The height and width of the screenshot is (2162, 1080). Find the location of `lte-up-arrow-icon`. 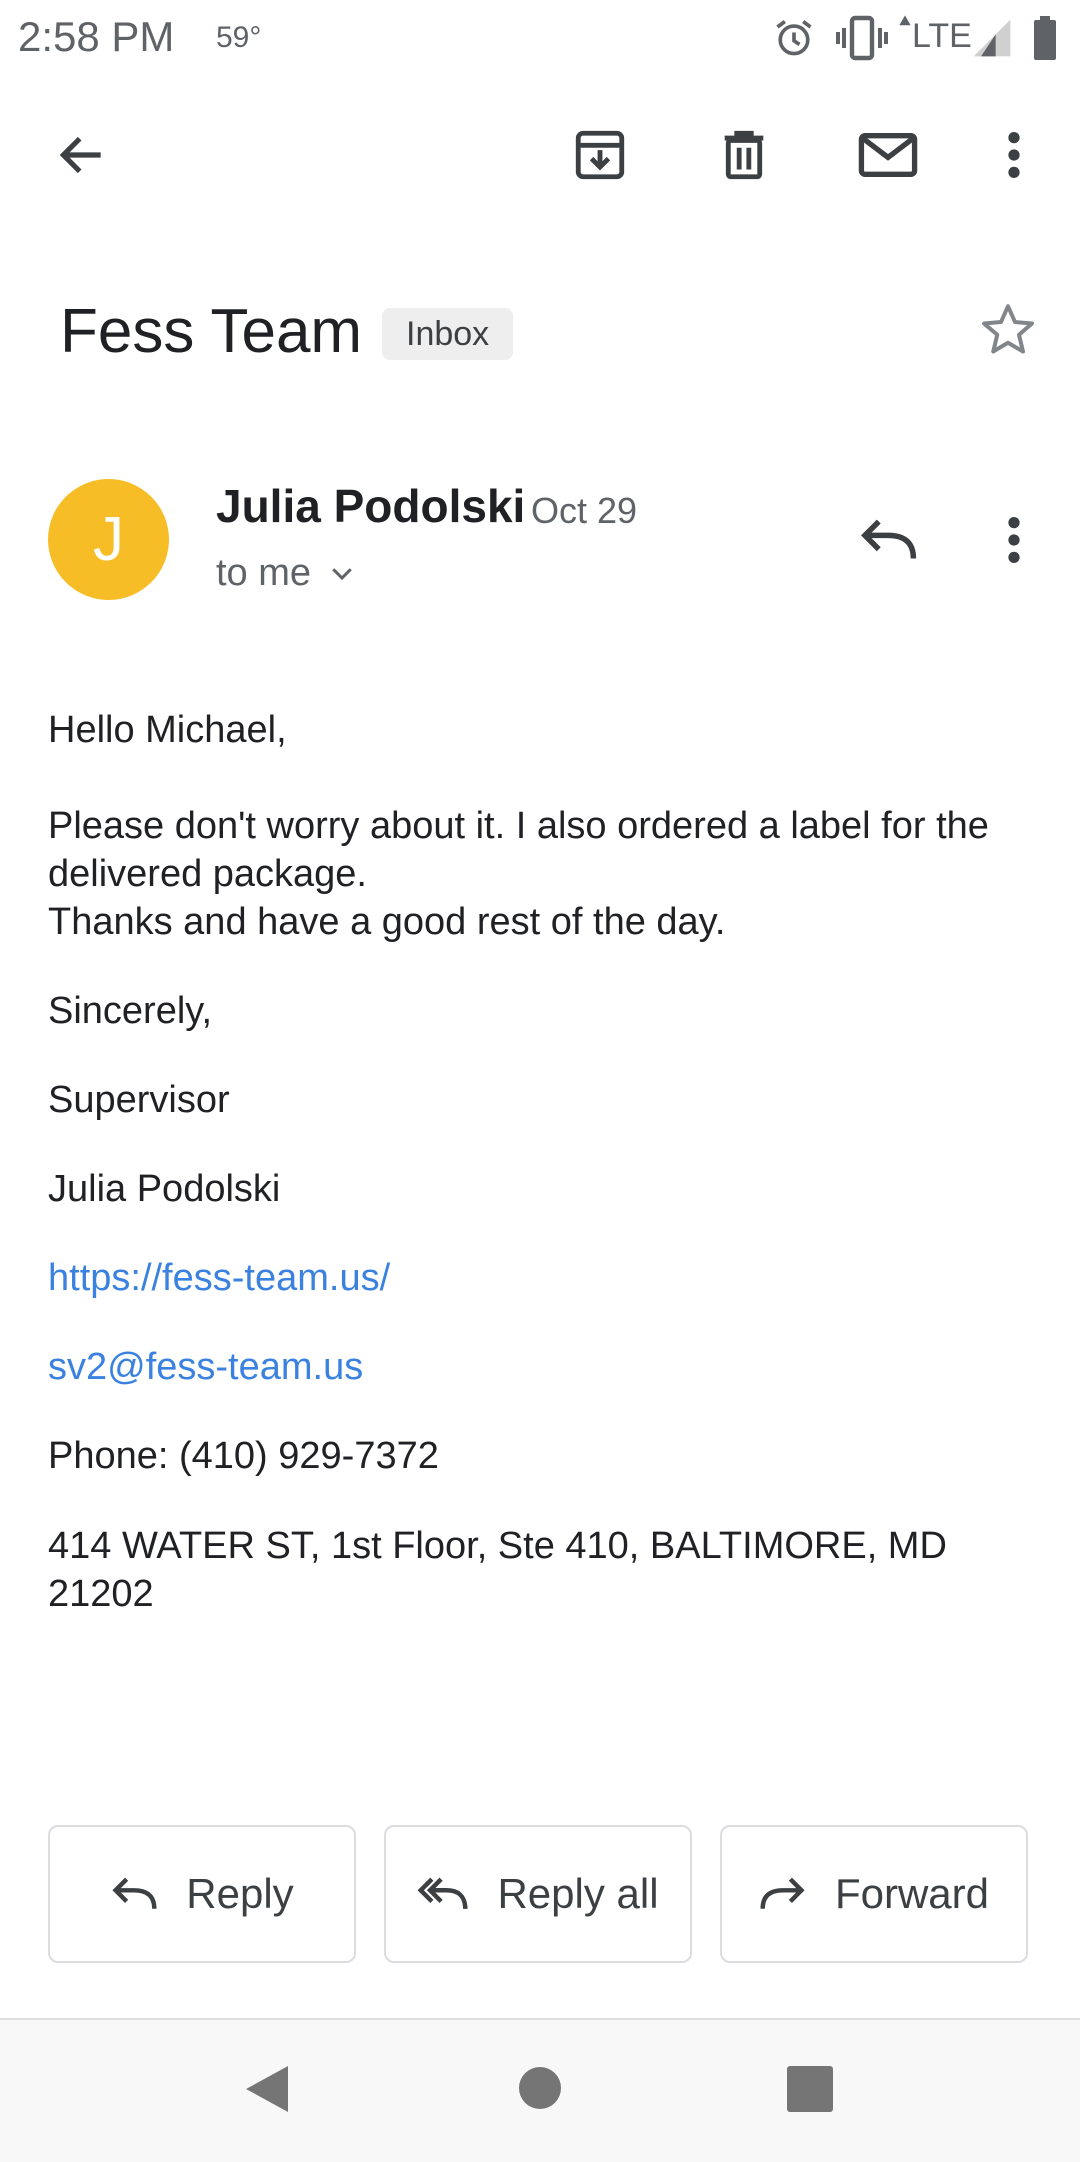

lte-up-arrow-icon is located at coordinates (905, 21).